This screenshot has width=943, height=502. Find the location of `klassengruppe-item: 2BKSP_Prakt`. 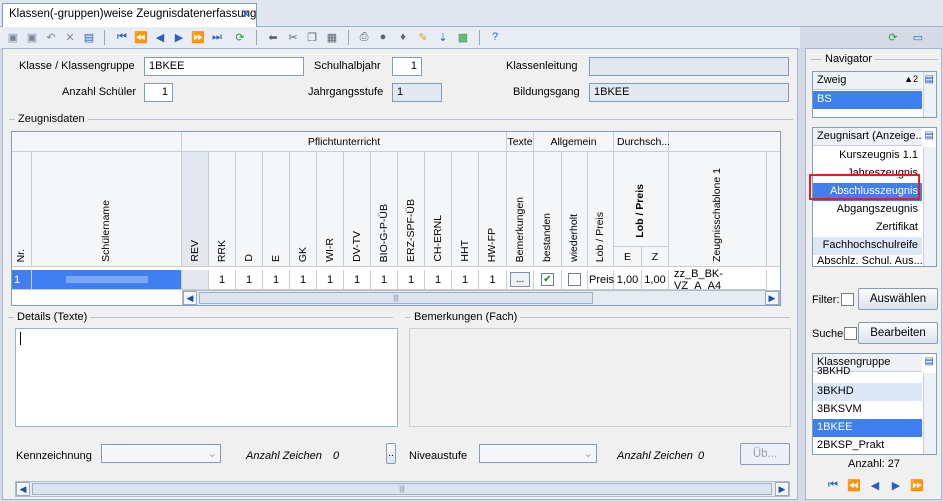

klassengruppe-item: 2BKSP_Prakt is located at coordinates (867, 445).